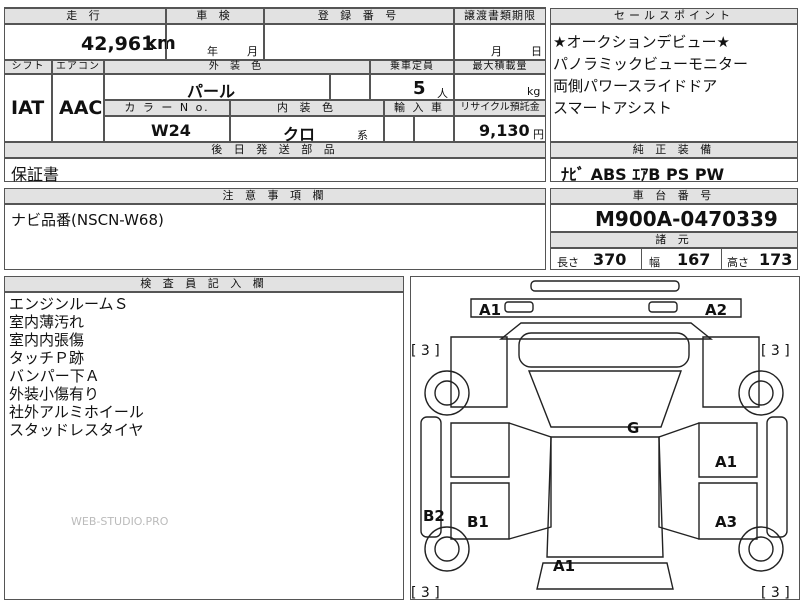 This screenshot has height=600, width=800. What do you see at coordinates (171, 130) in the screenshot?
I see `color-no-value: W24` at bounding box center [171, 130].